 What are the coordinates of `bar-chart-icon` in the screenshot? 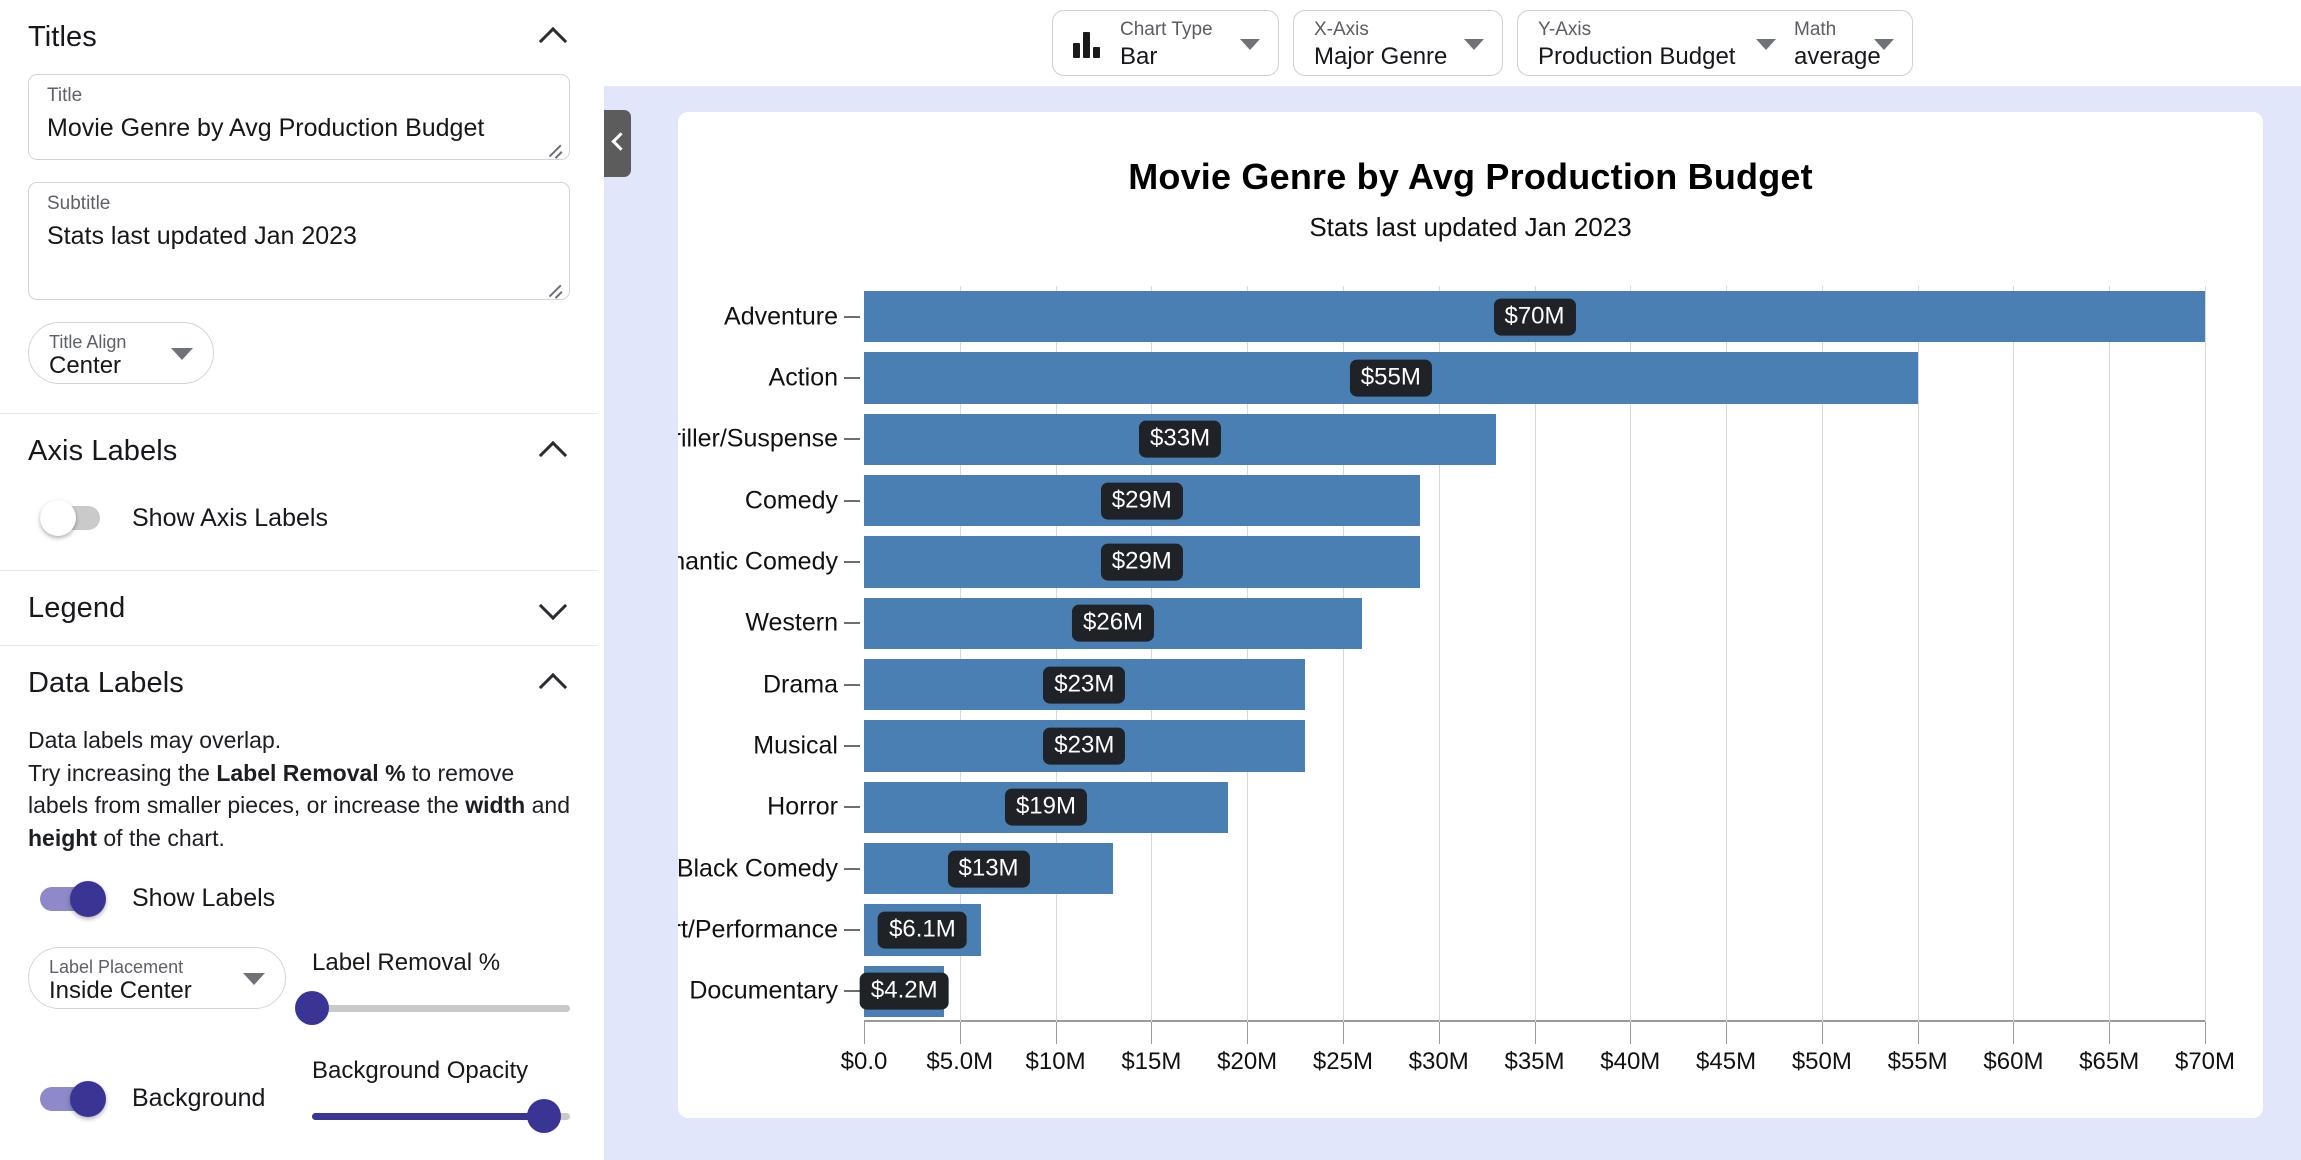 It's located at (1086, 43).